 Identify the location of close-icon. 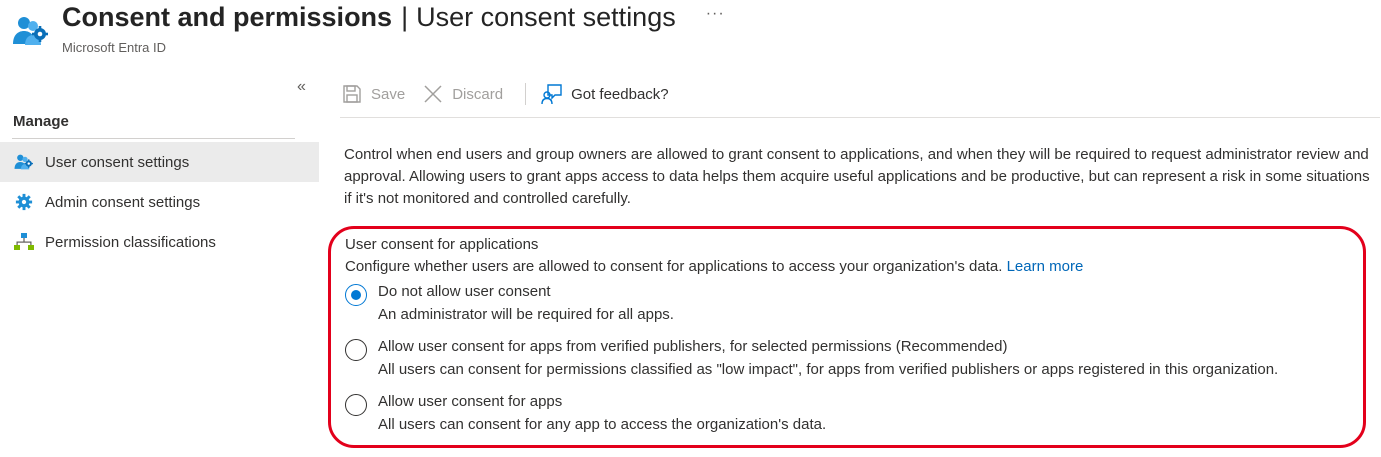
(433, 94).